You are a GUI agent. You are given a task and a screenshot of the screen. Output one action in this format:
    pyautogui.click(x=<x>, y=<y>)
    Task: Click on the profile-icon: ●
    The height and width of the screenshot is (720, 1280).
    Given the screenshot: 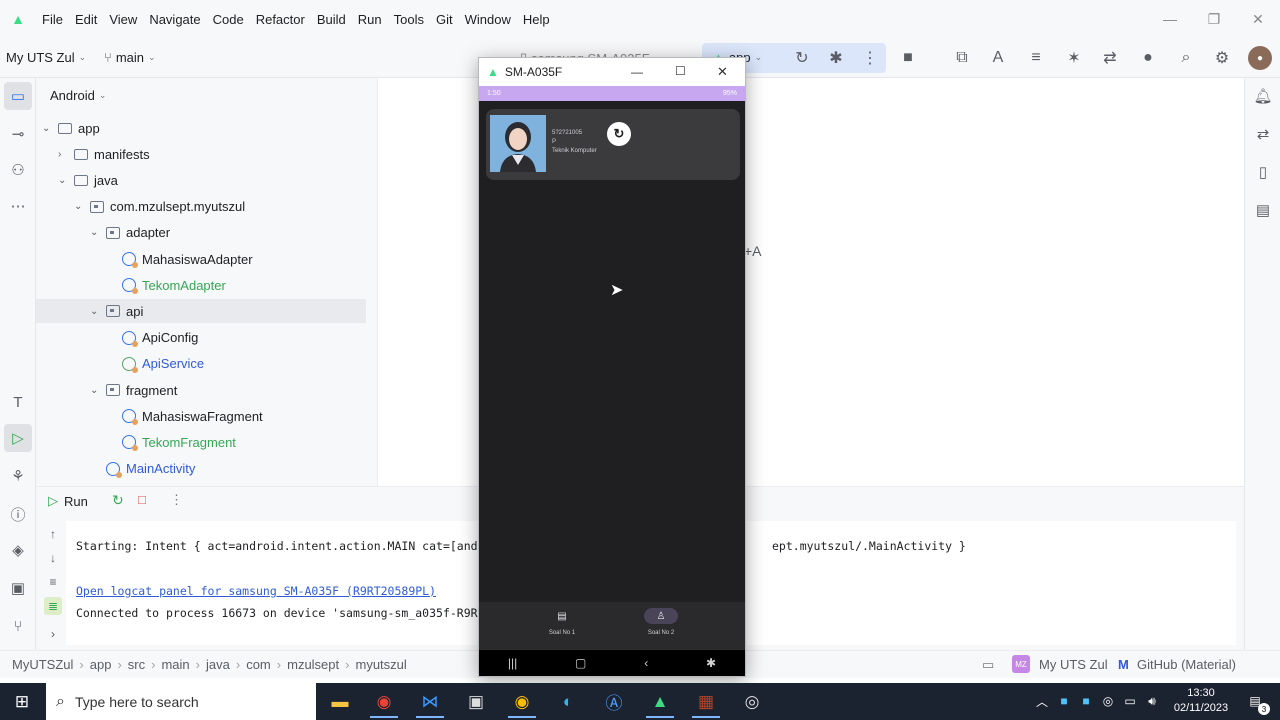 What is the action you would take?
    pyautogui.click(x=1148, y=58)
    